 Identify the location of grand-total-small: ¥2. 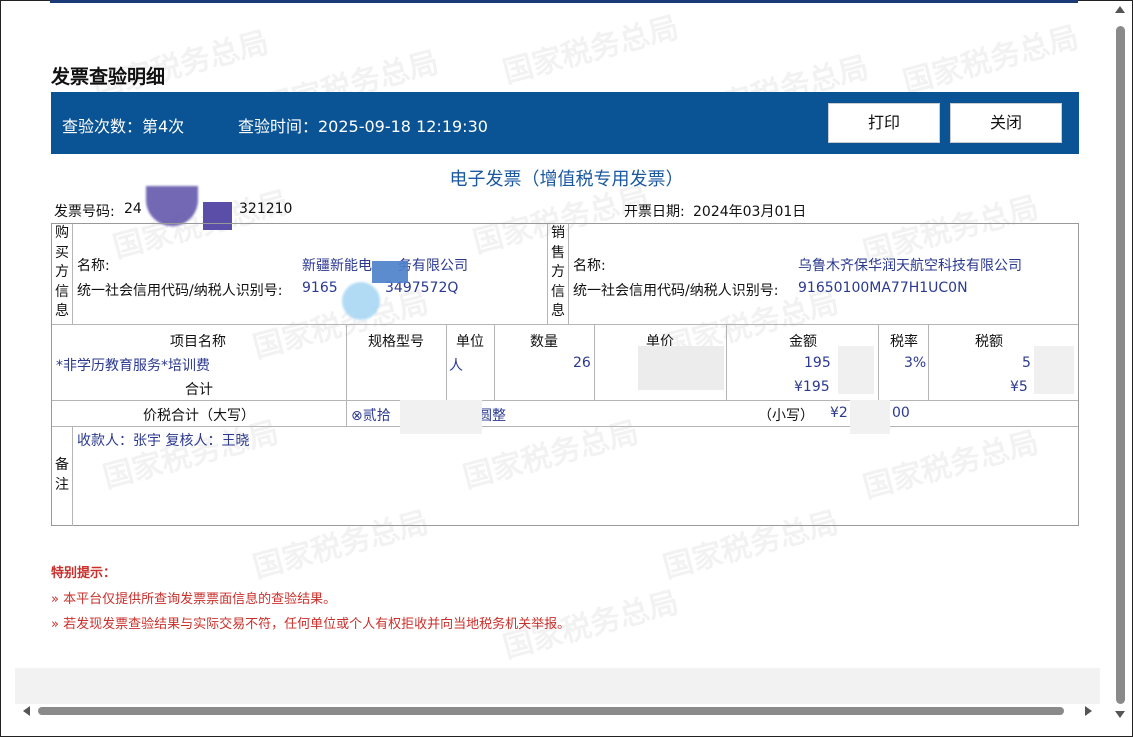
(839, 413).